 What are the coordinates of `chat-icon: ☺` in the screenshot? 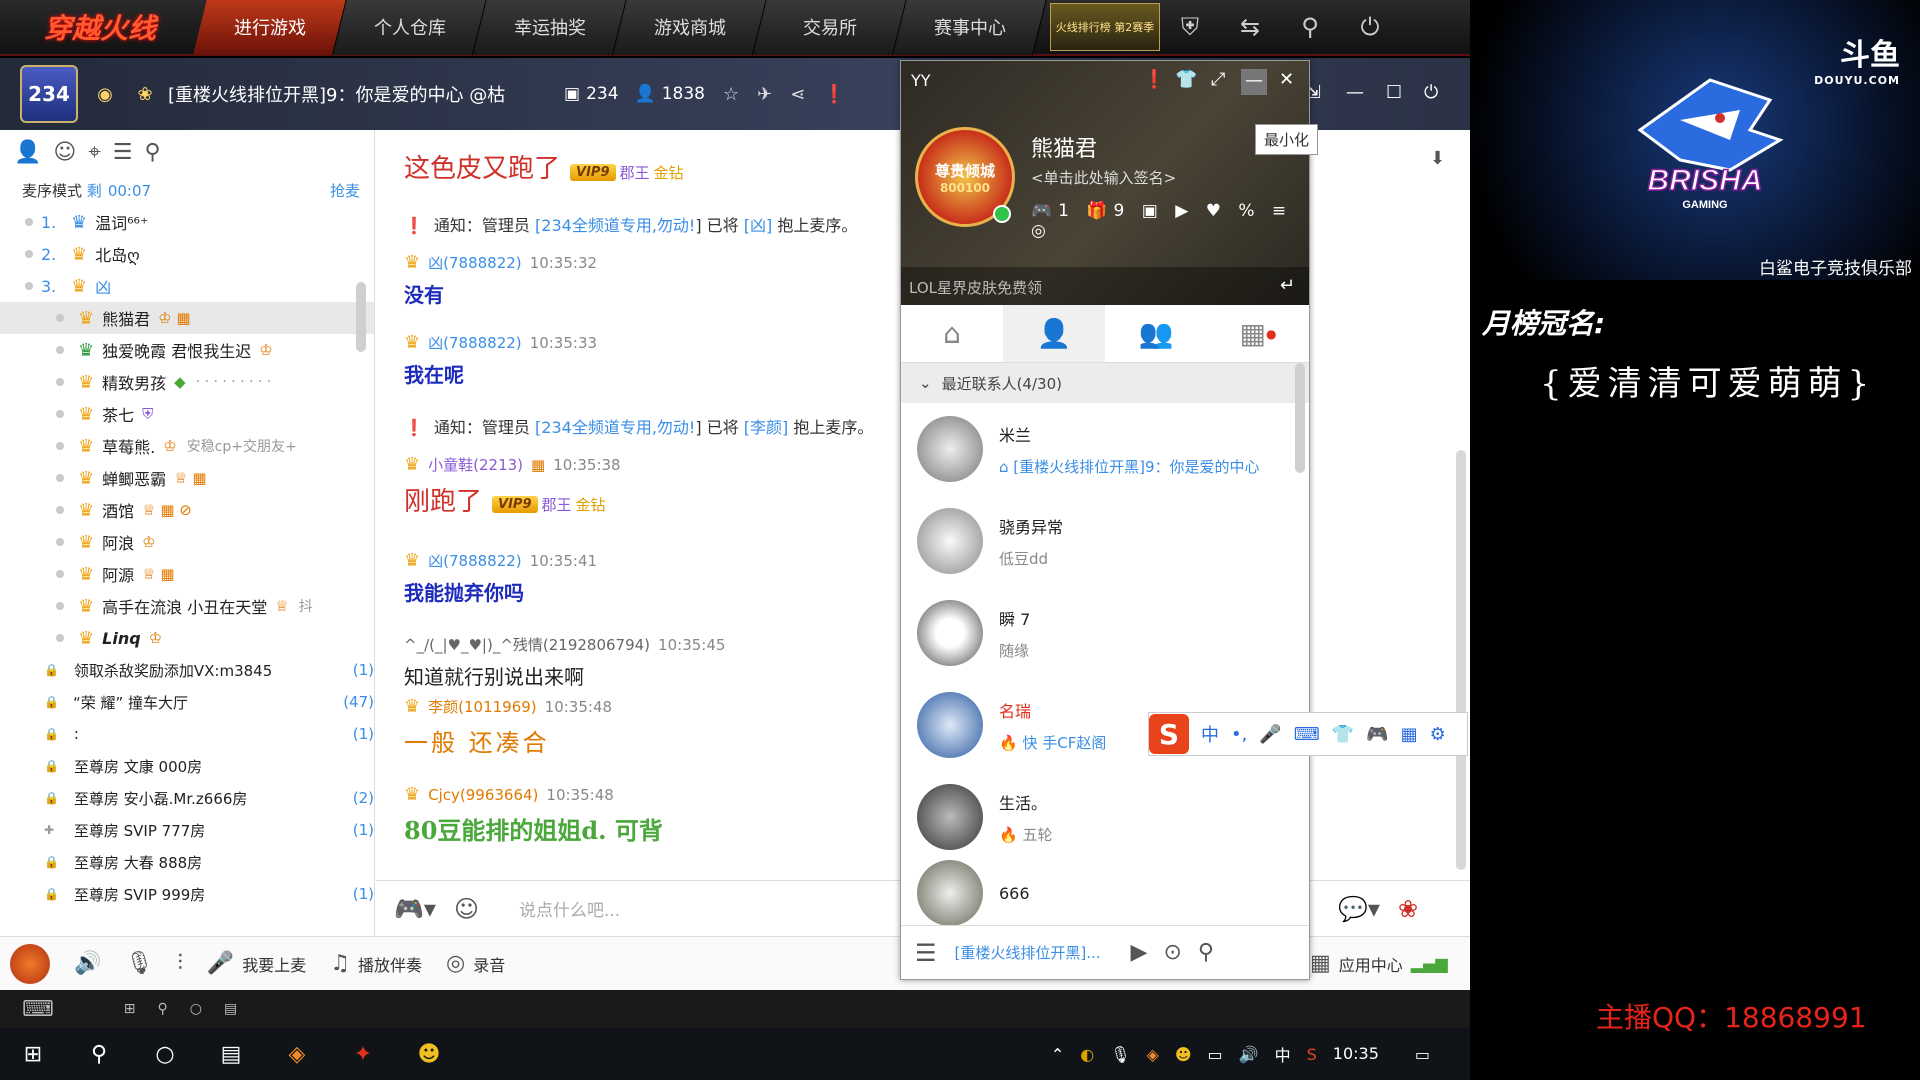 It's located at (64, 152).